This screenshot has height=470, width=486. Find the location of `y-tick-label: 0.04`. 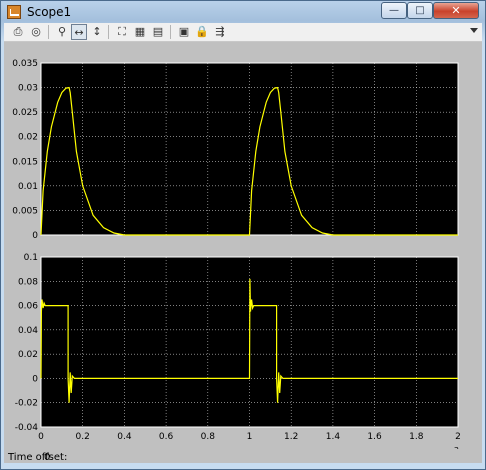

y-tick-label: 0.04 is located at coordinates (28, 331).